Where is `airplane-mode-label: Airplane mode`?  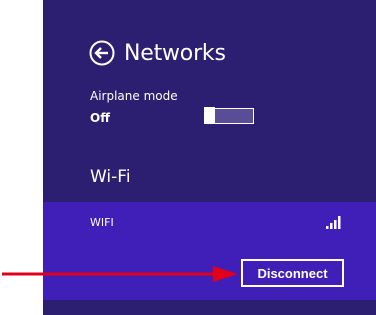
airplane-mode-label: Airplane mode is located at coordinates (134, 96).